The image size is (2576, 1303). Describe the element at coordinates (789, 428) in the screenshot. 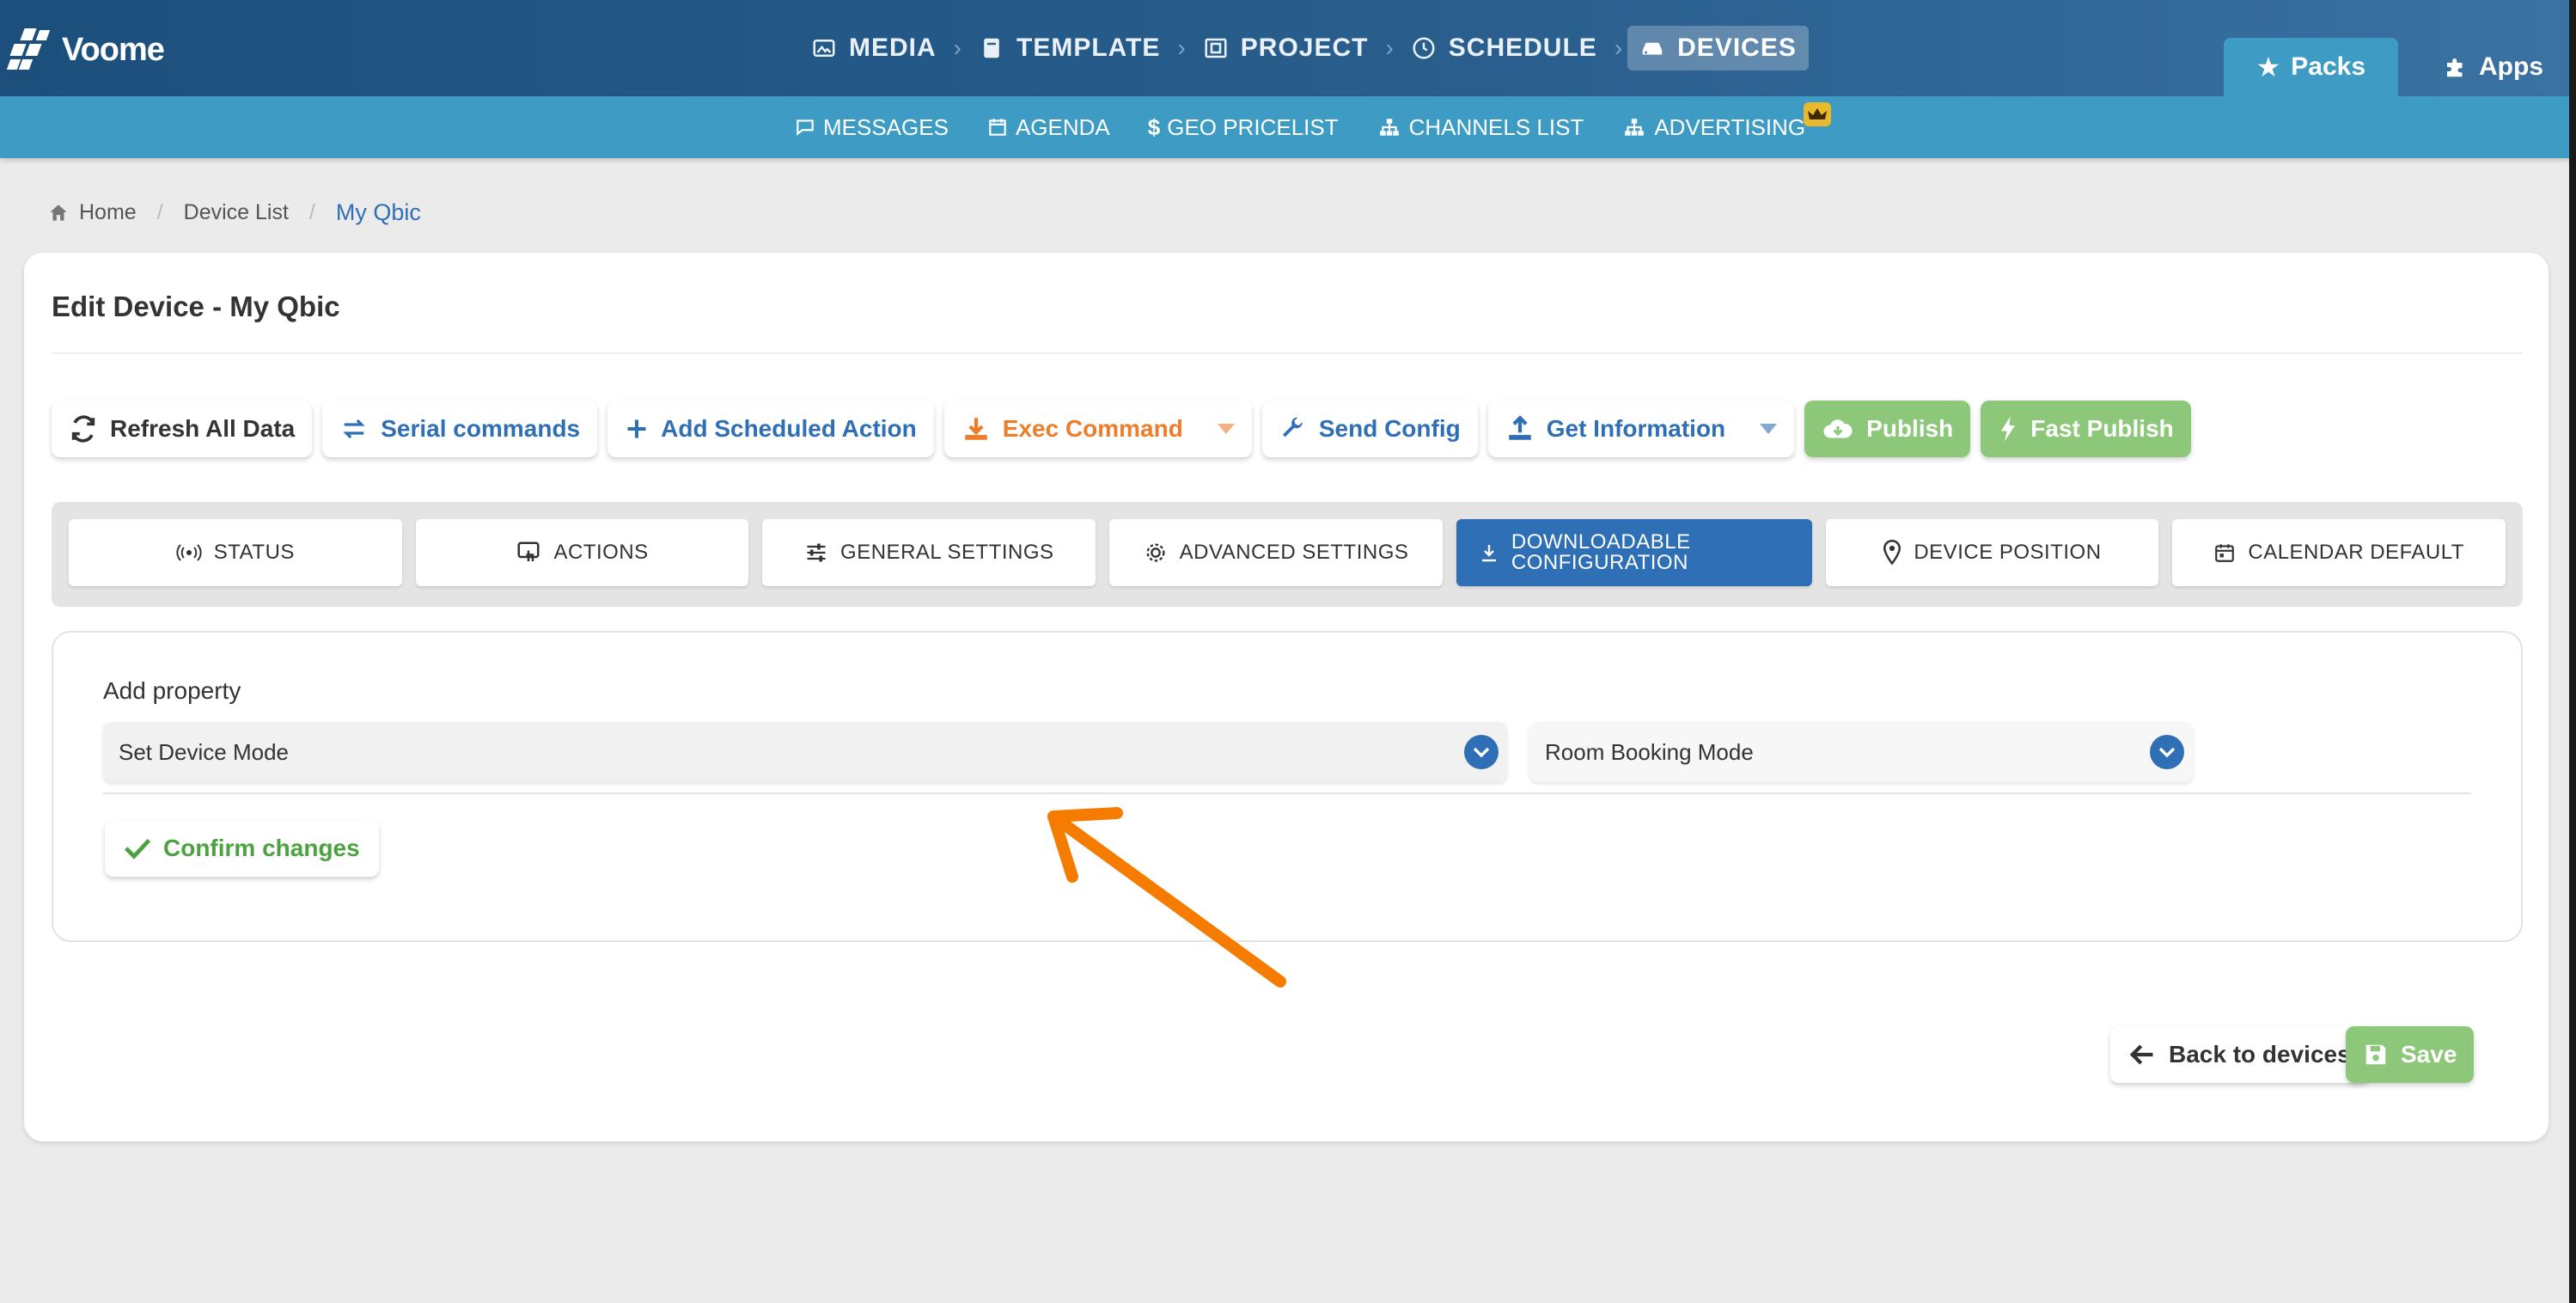

I see `add-scheduled-action-label: Add Scheduled Action` at that location.